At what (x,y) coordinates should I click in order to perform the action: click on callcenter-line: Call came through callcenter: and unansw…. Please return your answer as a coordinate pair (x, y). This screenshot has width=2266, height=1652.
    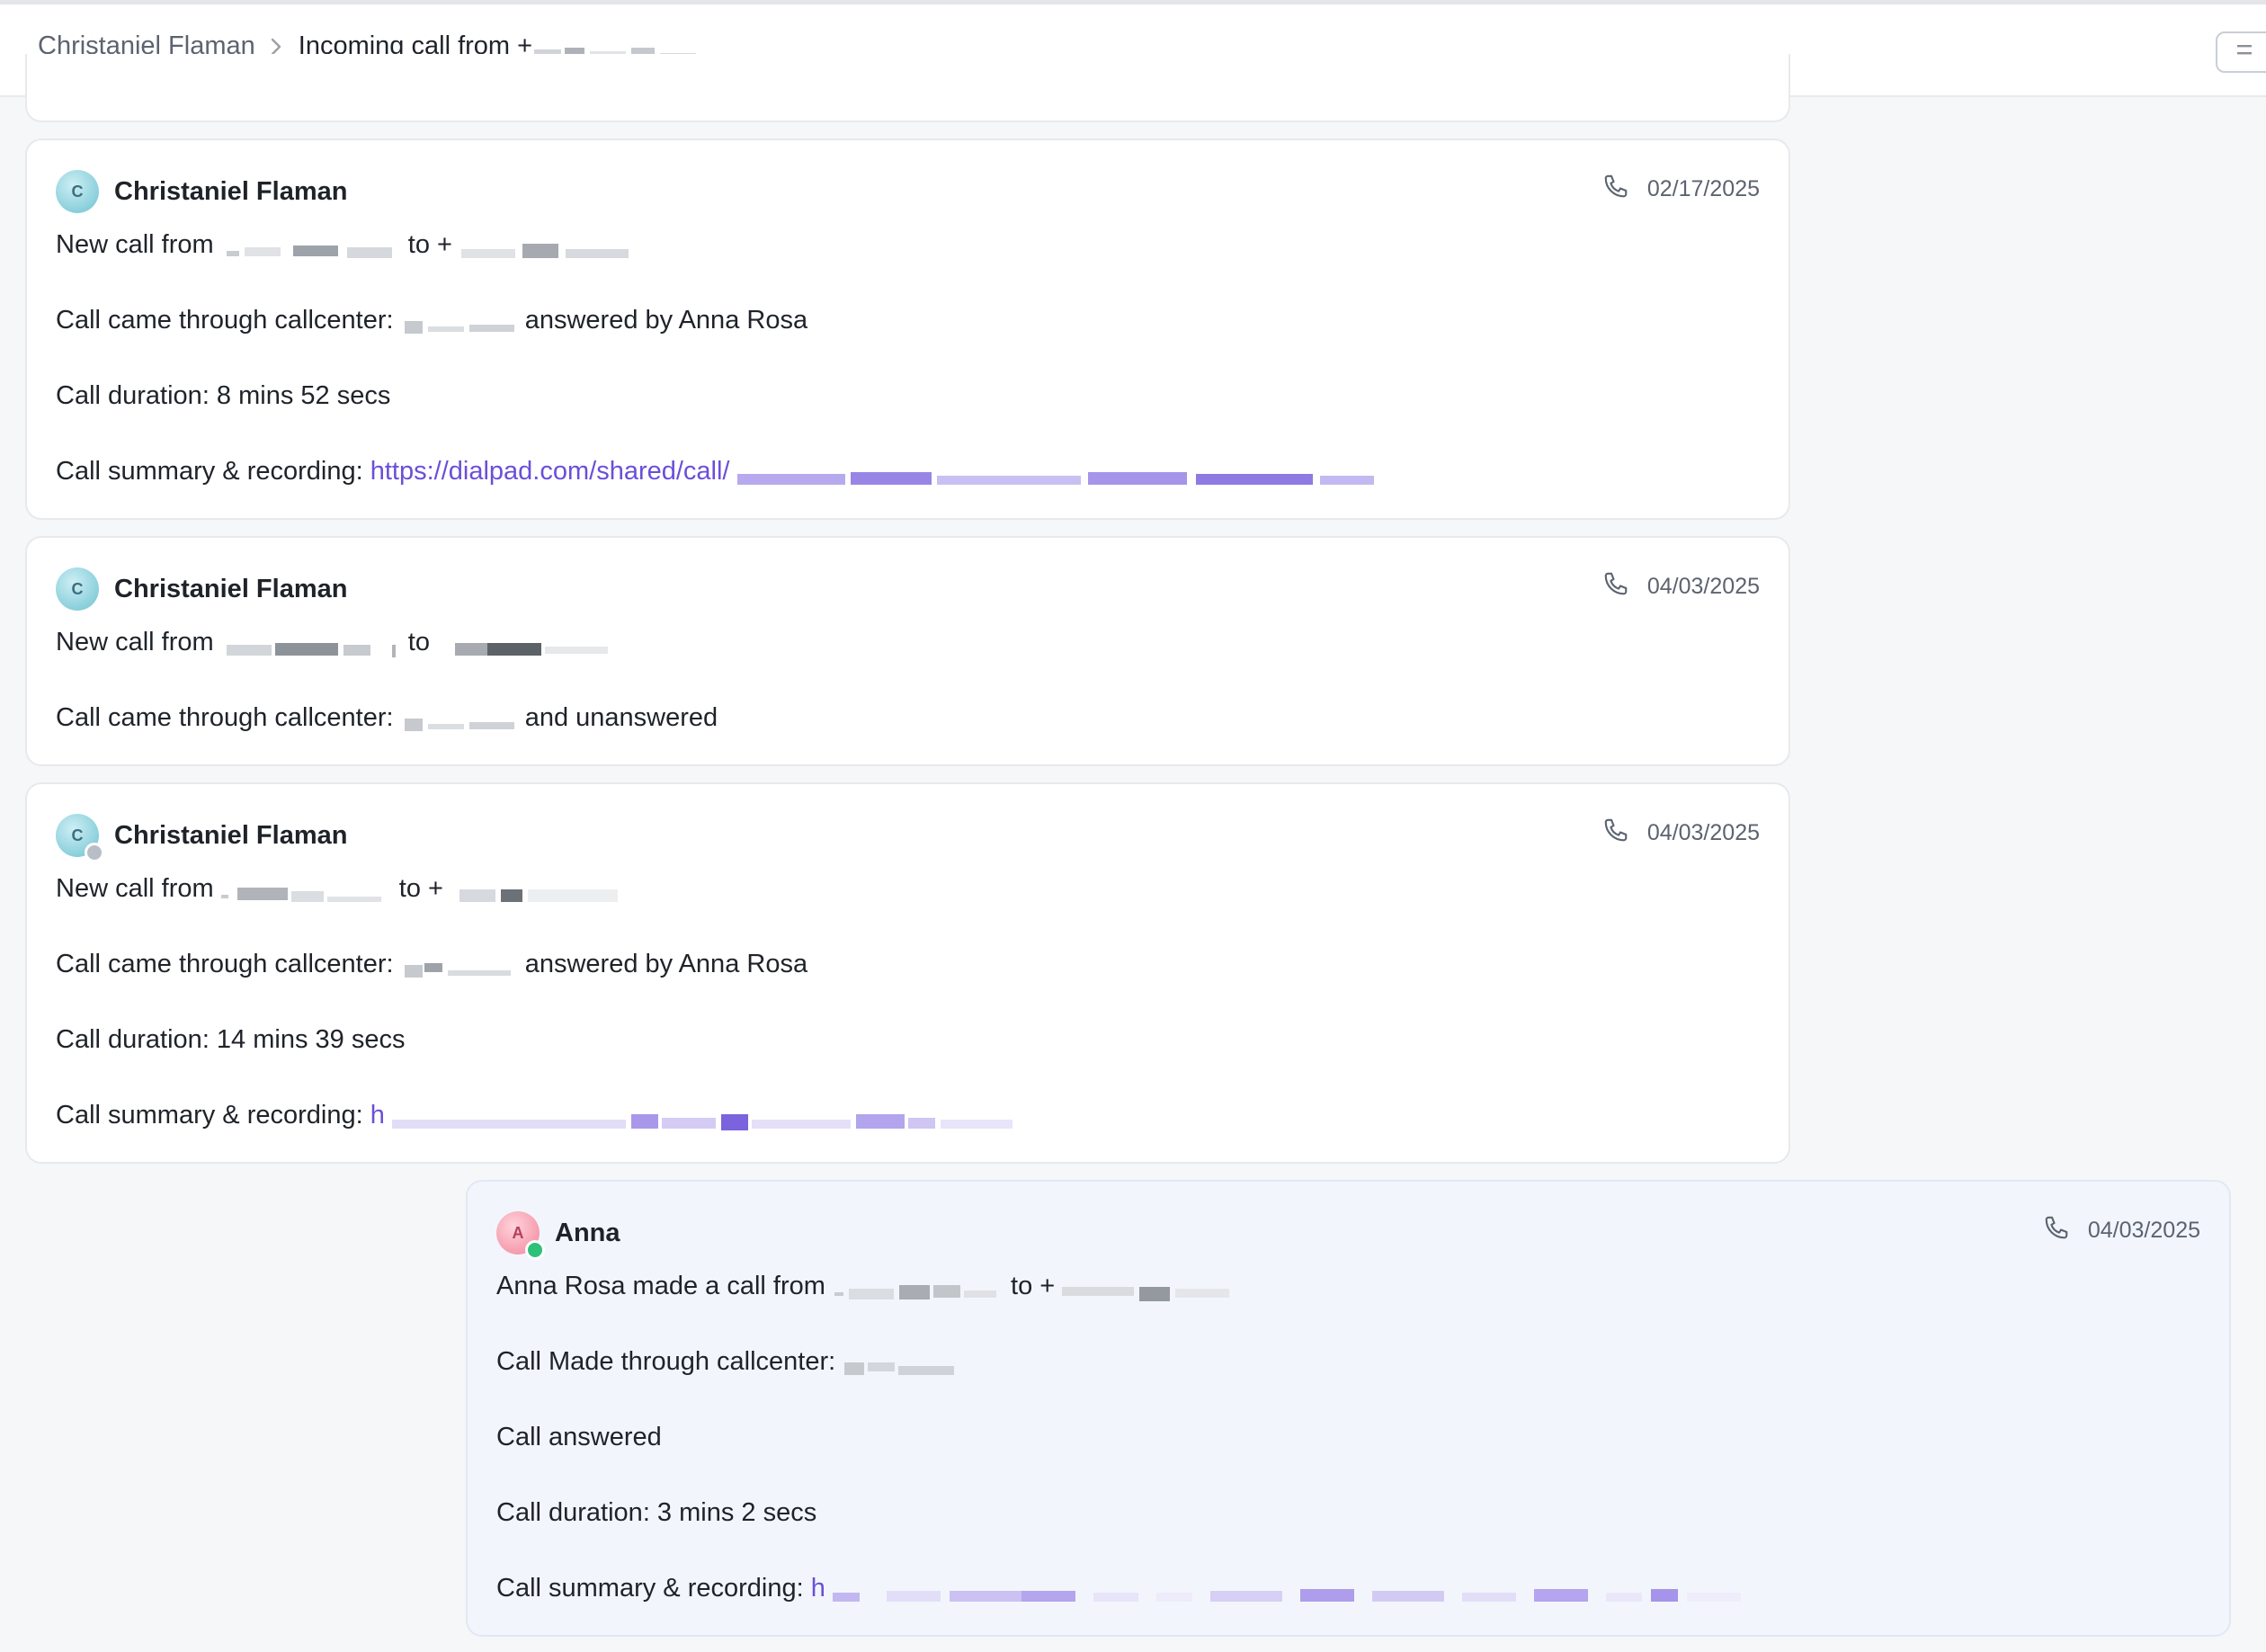
    Looking at the image, I should click on (387, 718).